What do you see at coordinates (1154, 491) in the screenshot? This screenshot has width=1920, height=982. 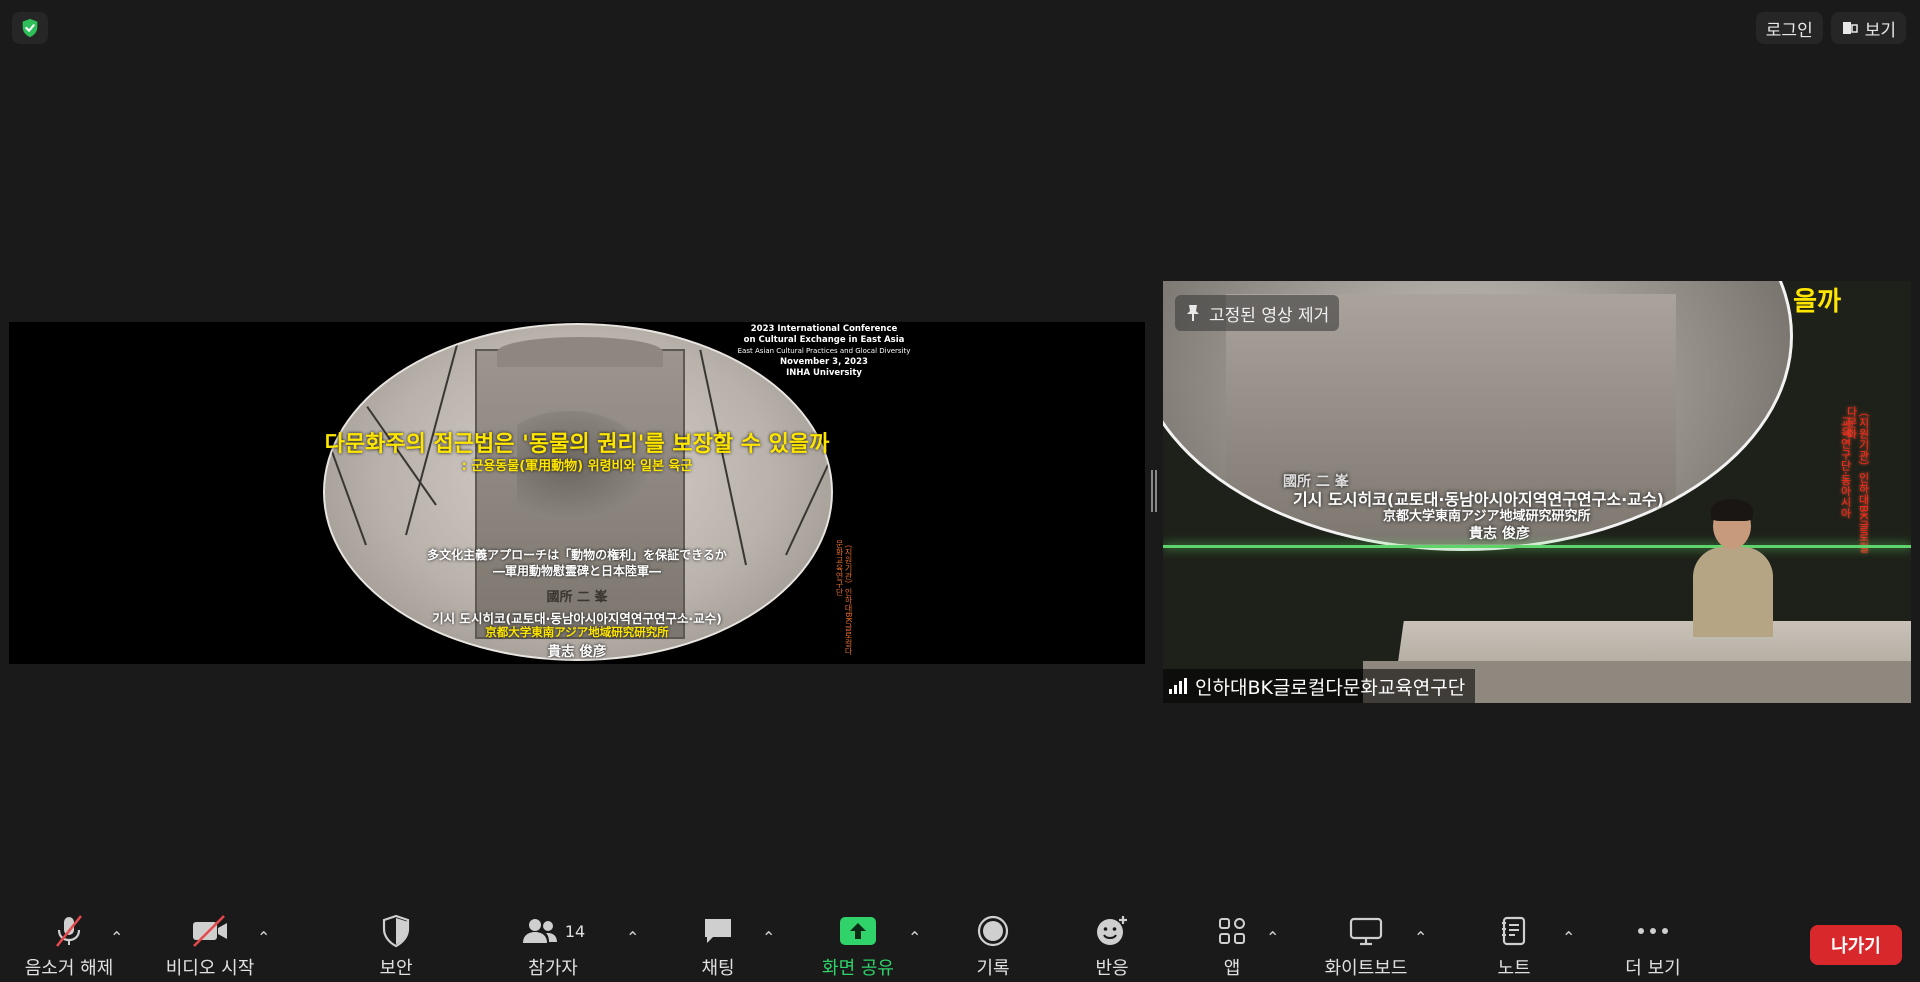 I see `split-divider-handle` at bounding box center [1154, 491].